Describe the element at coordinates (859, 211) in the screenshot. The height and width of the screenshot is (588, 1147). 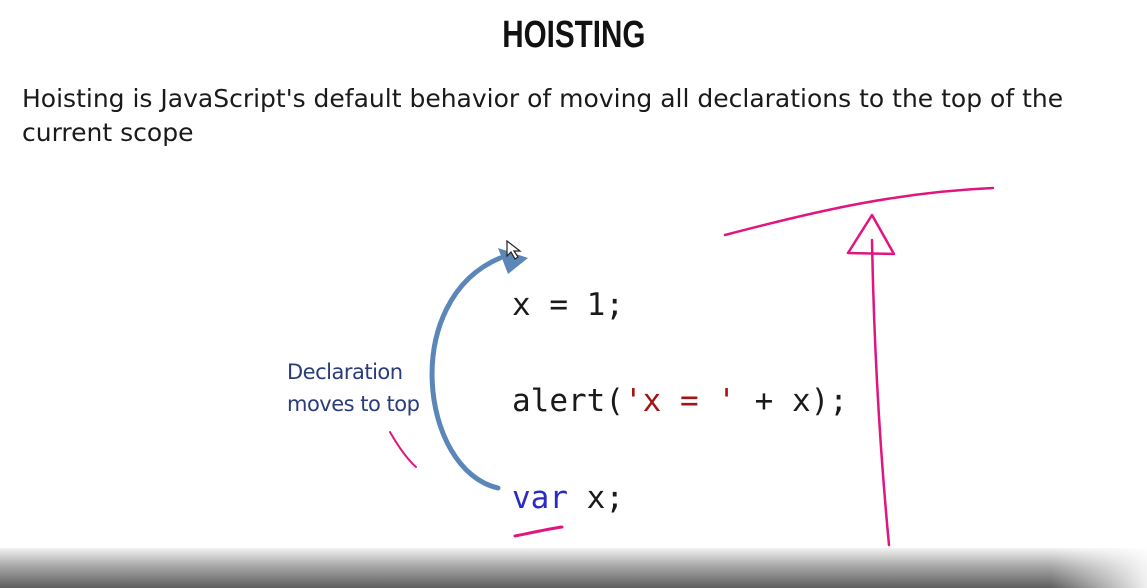
I see `scope-top-line` at that location.